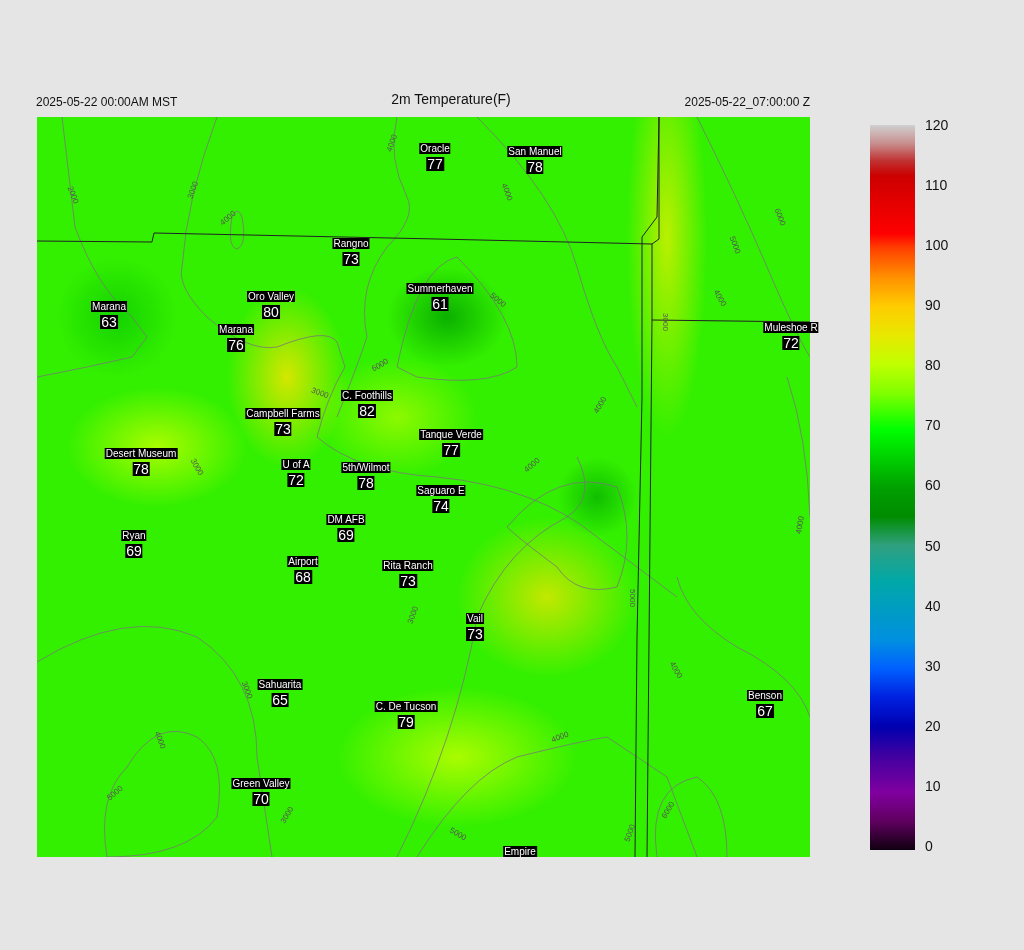 Image resolution: width=1024 pixels, height=950 pixels. Describe the element at coordinates (747, 102) in the screenshot. I see `model-time: 2025-05-22_07:00:00 Z` at that location.